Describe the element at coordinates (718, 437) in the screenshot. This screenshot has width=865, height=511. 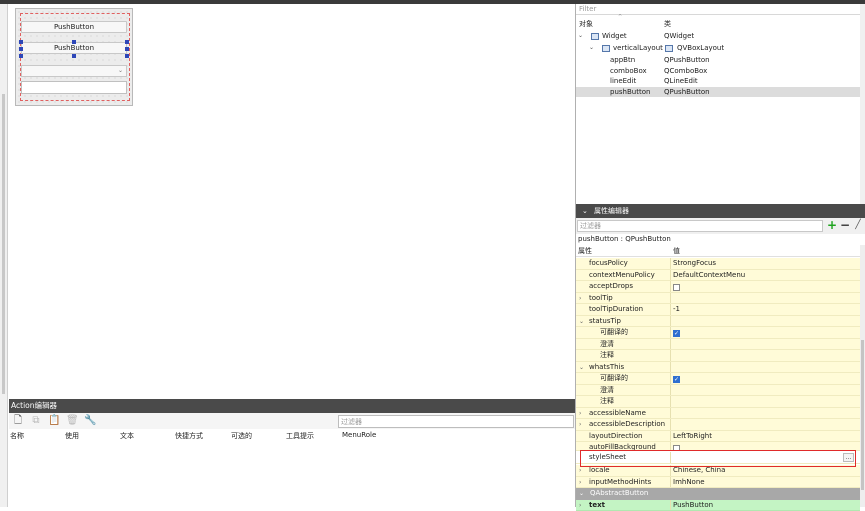
I see `property-row: layoutDirectionLeftToRight` at that location.